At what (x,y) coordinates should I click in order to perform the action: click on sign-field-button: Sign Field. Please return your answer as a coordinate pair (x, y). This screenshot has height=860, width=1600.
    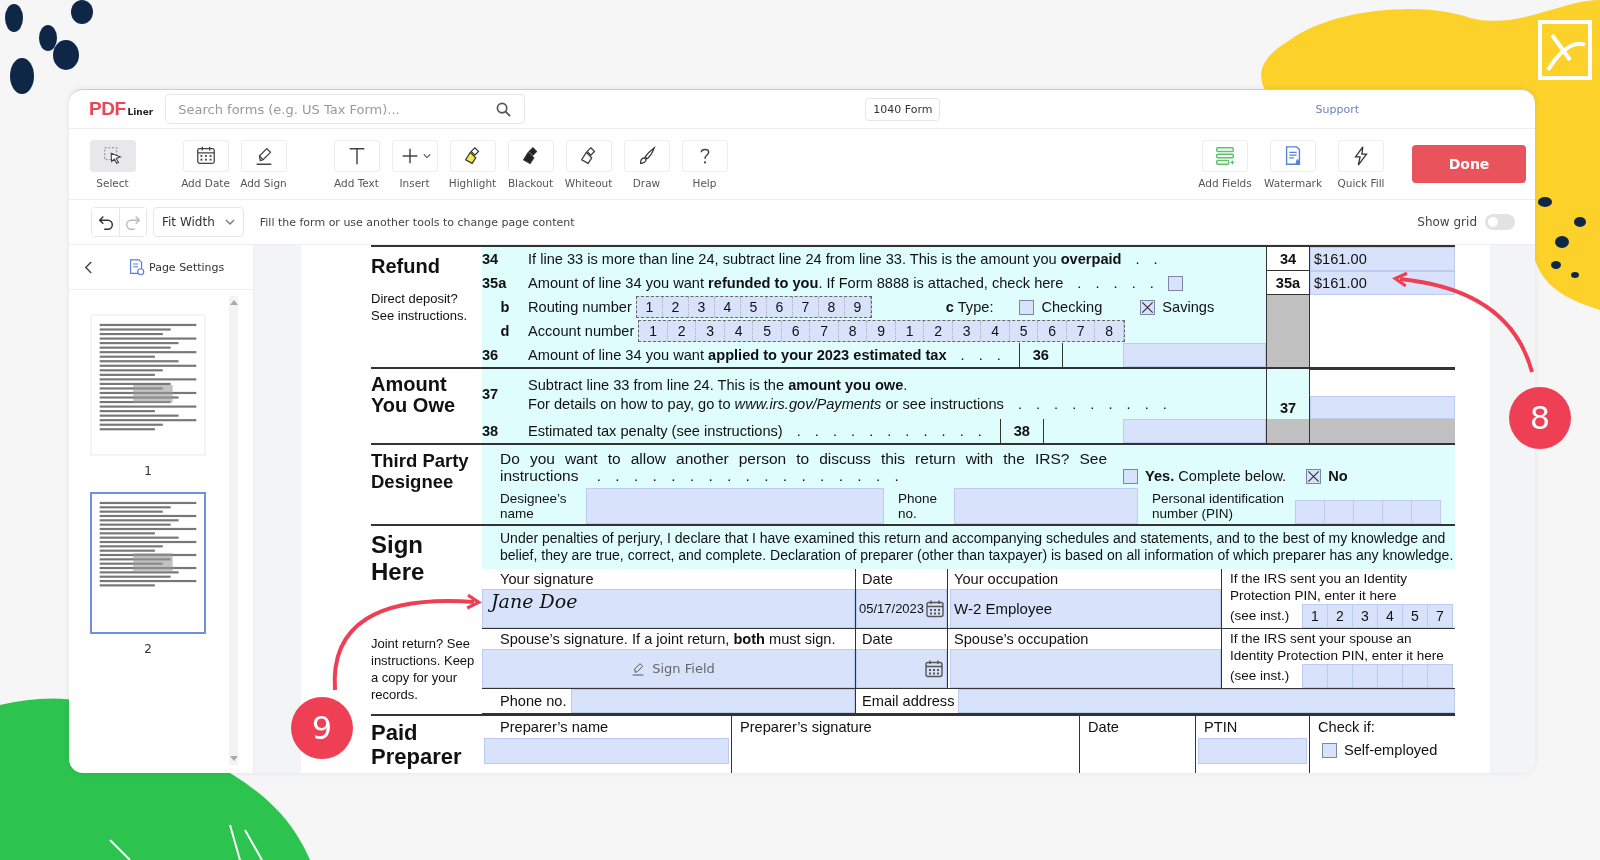
    Looking at the image, I should click on (668, 668).